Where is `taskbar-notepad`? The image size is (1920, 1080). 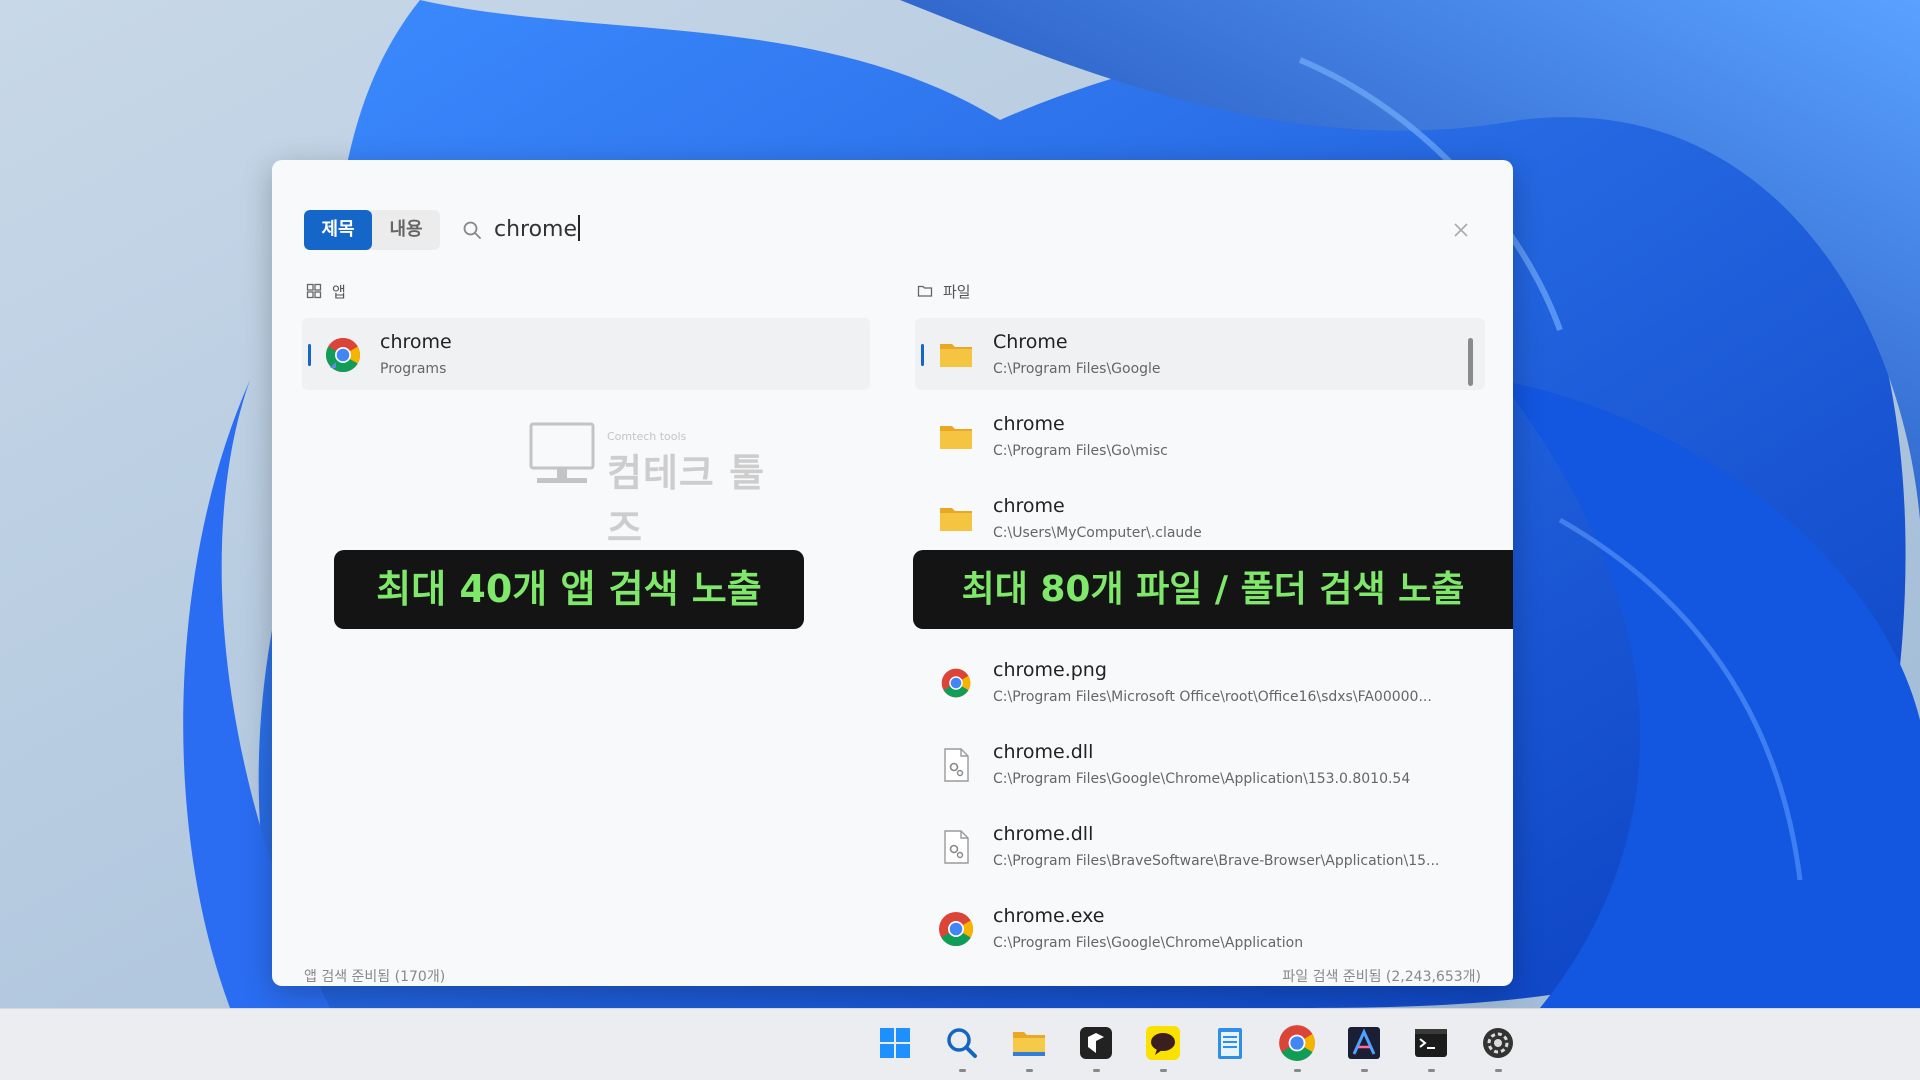 taskbar-notepad is located at coordinates (1230, 1045).